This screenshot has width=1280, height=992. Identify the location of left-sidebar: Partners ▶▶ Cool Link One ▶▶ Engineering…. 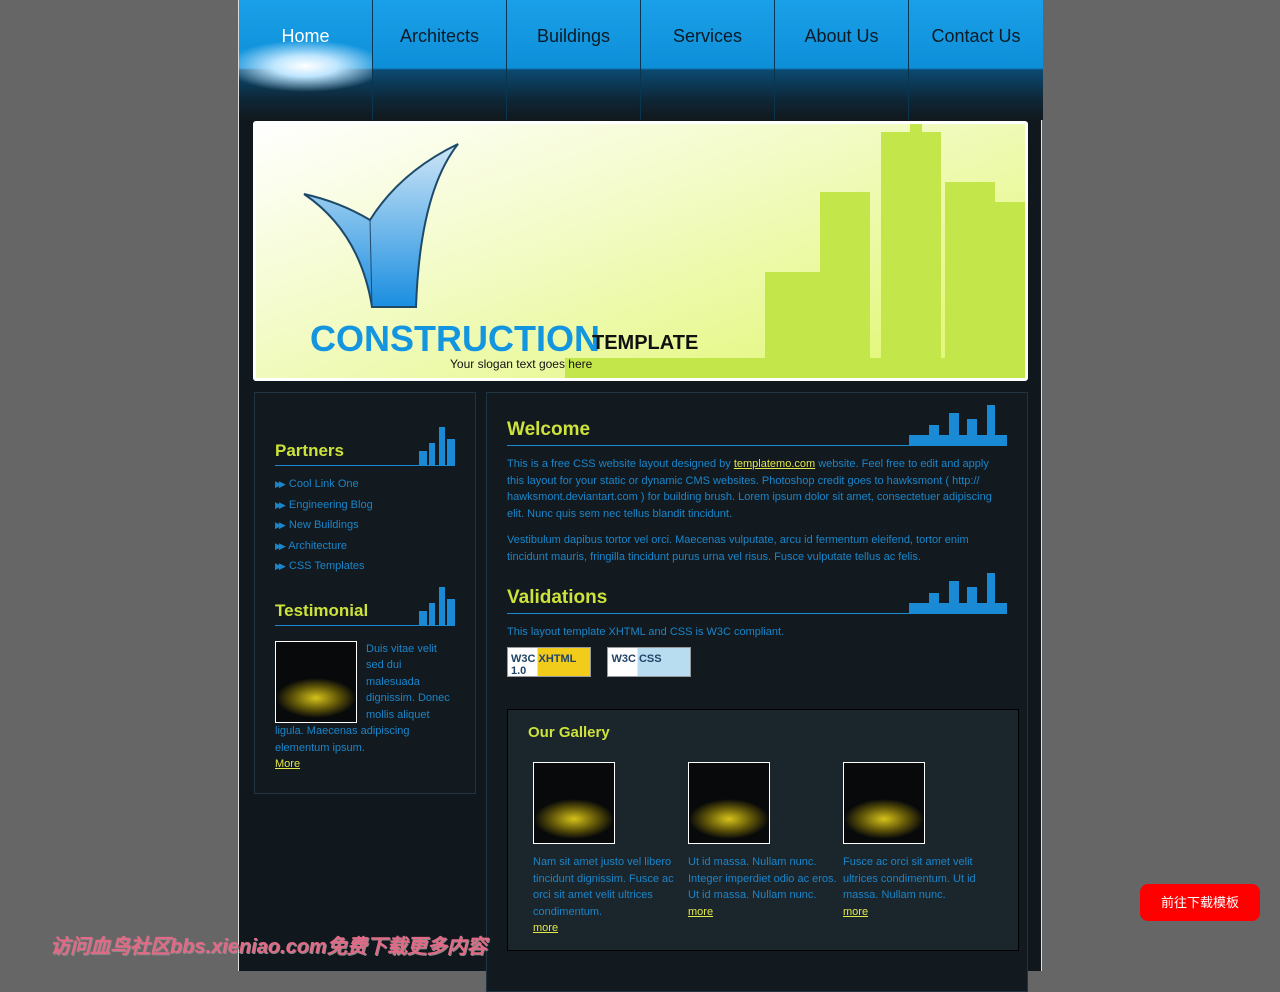
(365, 593).